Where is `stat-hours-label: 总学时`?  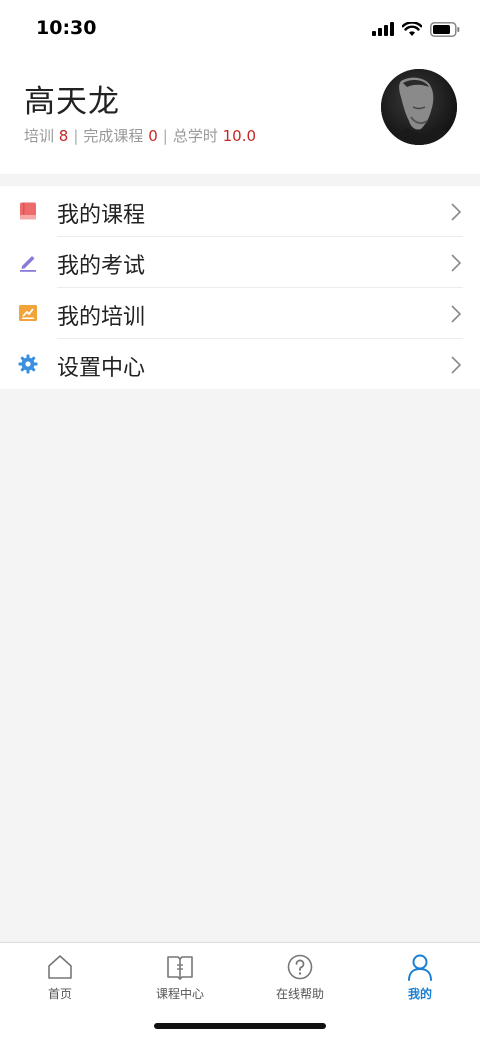 stat-hours-label: 总学时 is located at coordinates (195, 136).